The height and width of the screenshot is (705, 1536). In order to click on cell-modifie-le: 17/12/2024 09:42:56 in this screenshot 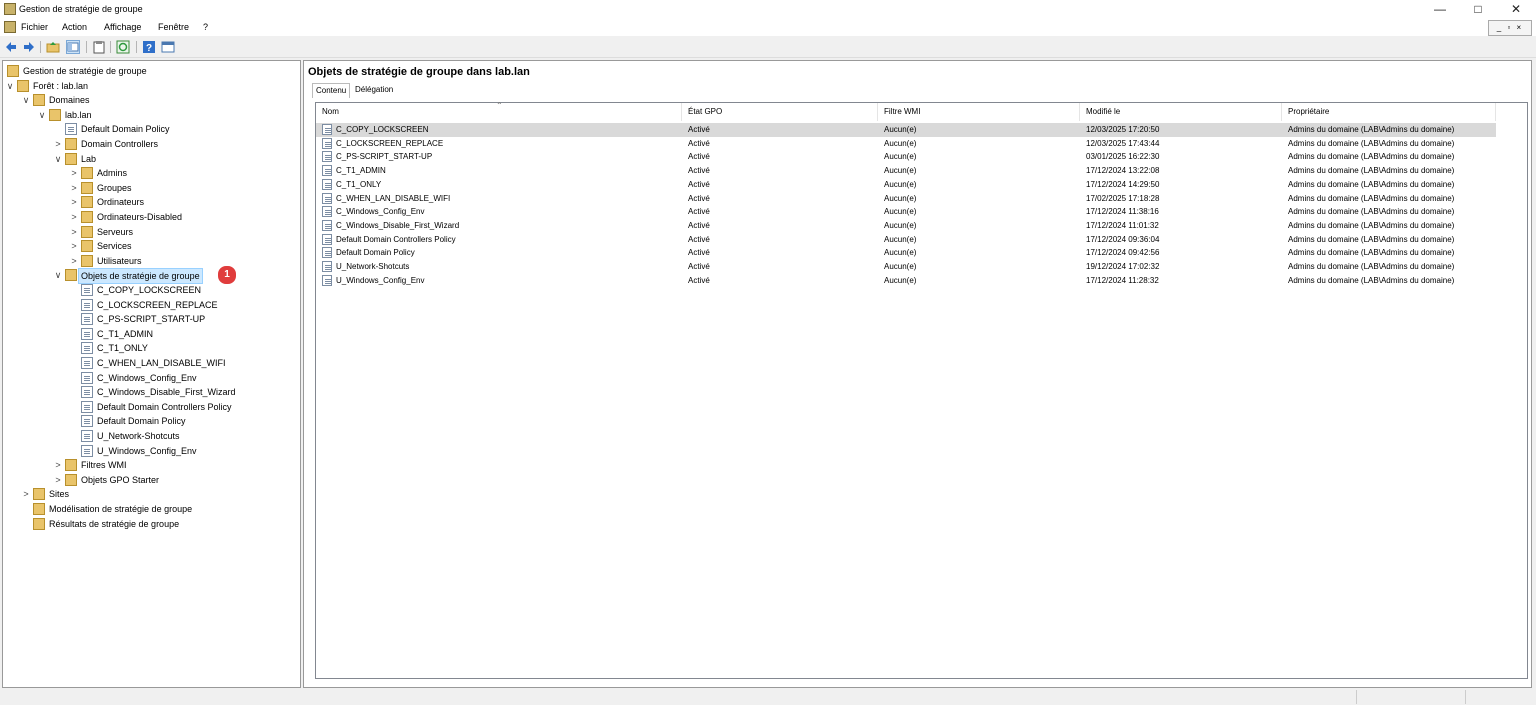, I will do `click(1123, 253)`.